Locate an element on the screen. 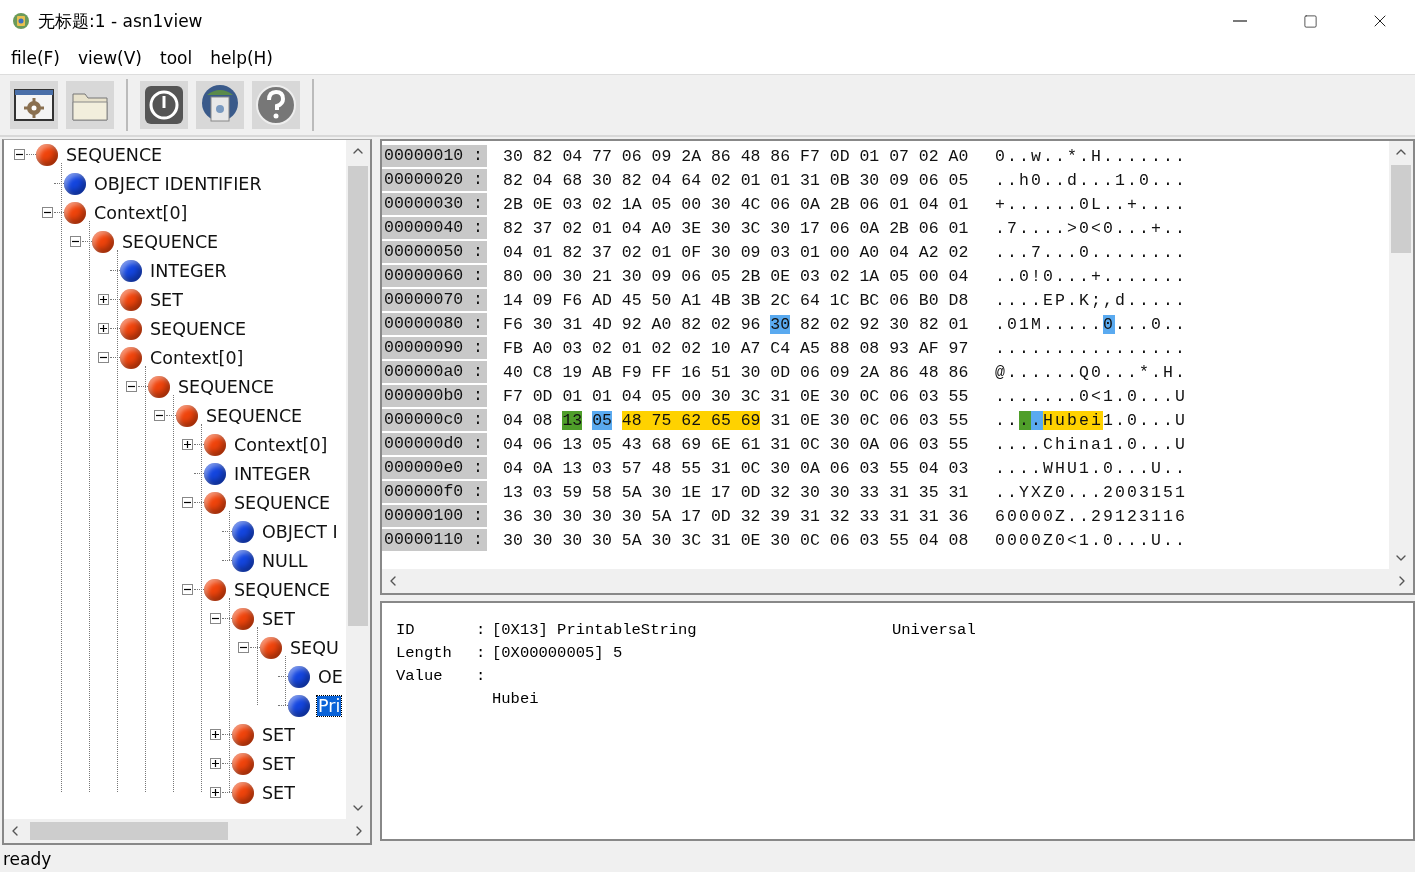 Image resolution: width=1415 pixels, height=872 pixels. address-cell: 00000080 : is located at coordinates (434, 324).